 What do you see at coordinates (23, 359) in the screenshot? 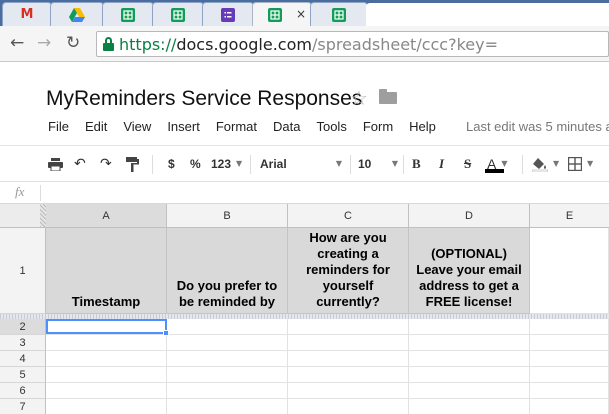
I see `row-header-4: 4` at bounding box center [23, 359].